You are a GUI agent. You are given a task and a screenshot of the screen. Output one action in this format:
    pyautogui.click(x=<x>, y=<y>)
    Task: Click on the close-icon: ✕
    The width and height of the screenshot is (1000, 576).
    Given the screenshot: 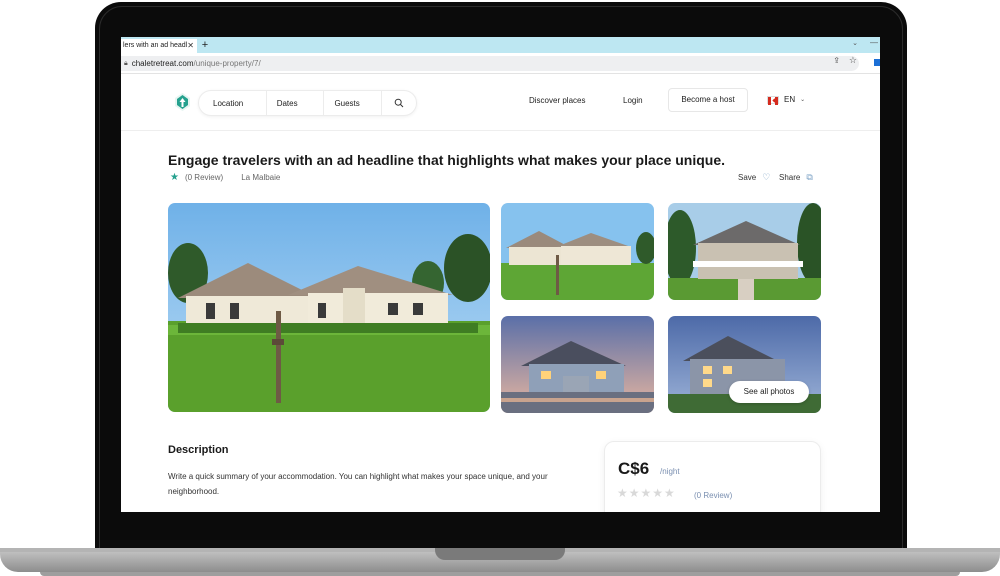 What is the action you would take?
    pyautogui.click(x=190, y=46)
    